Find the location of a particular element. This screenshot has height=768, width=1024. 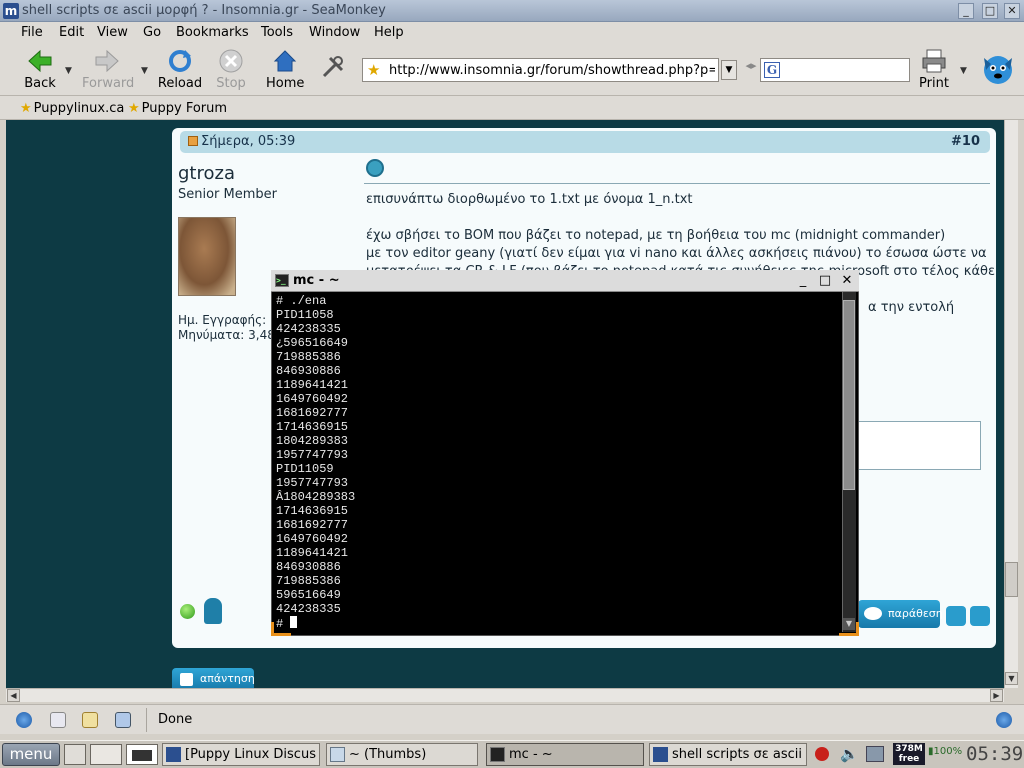

task-thumbs: ~ (Thumbs) is located at coordinates (402, 754).